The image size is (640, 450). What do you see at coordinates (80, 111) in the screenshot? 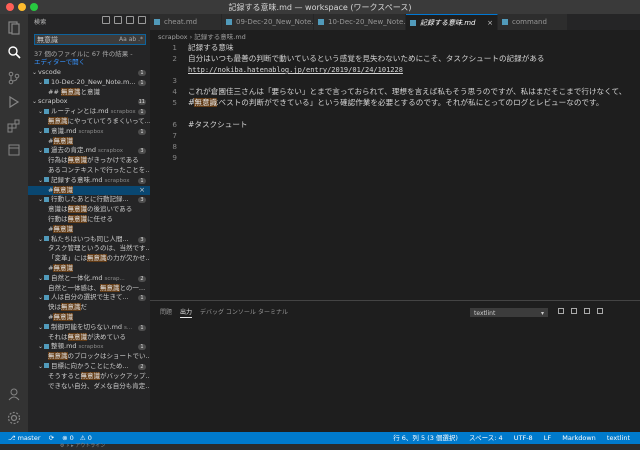
I see `result-label: ルーティンとは.md` at bounding box center [80, 111].